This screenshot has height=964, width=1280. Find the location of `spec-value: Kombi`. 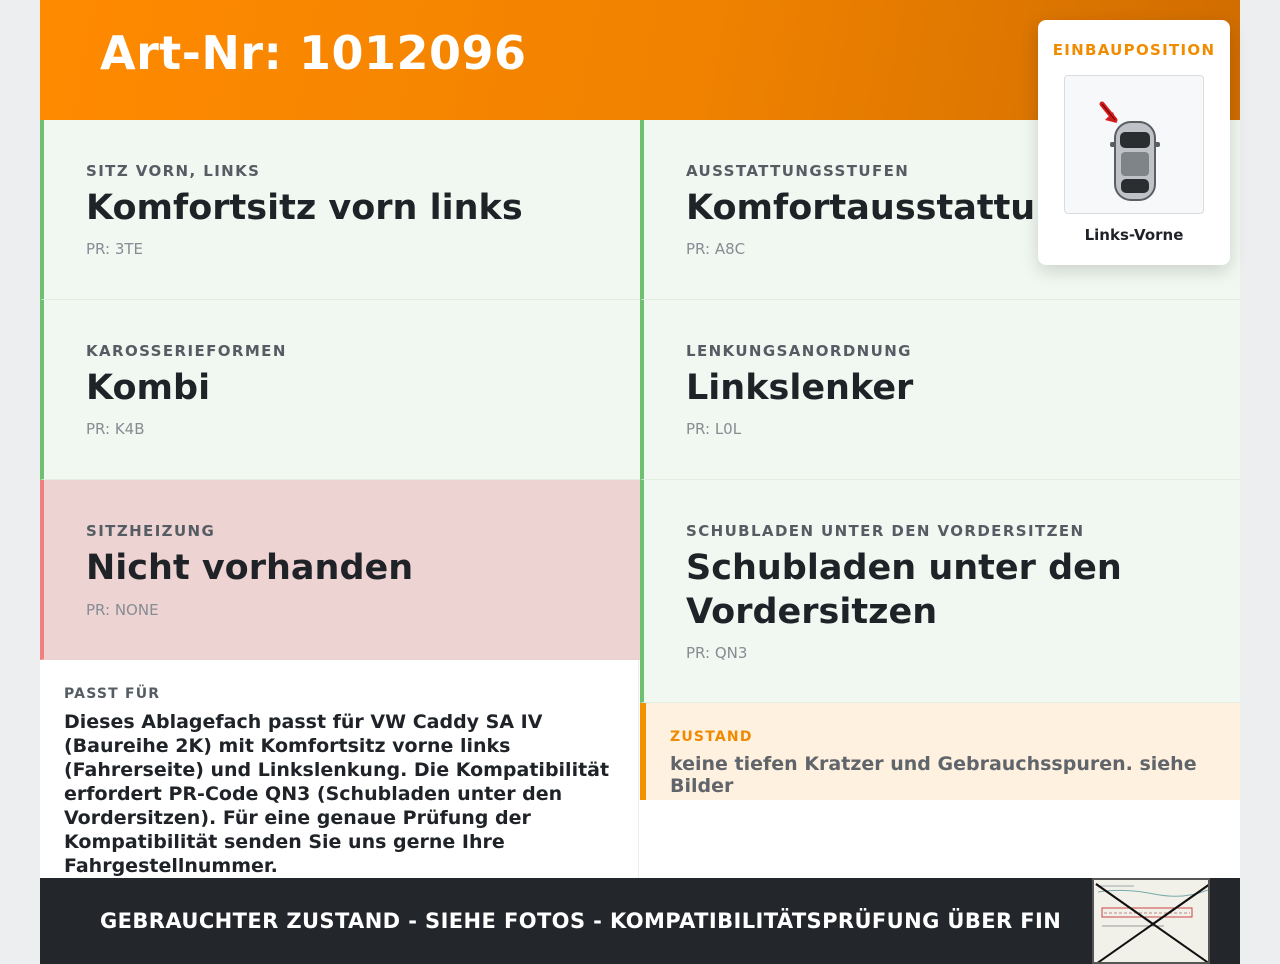

spec-value: Kombi is located at coordinates (148, 388).